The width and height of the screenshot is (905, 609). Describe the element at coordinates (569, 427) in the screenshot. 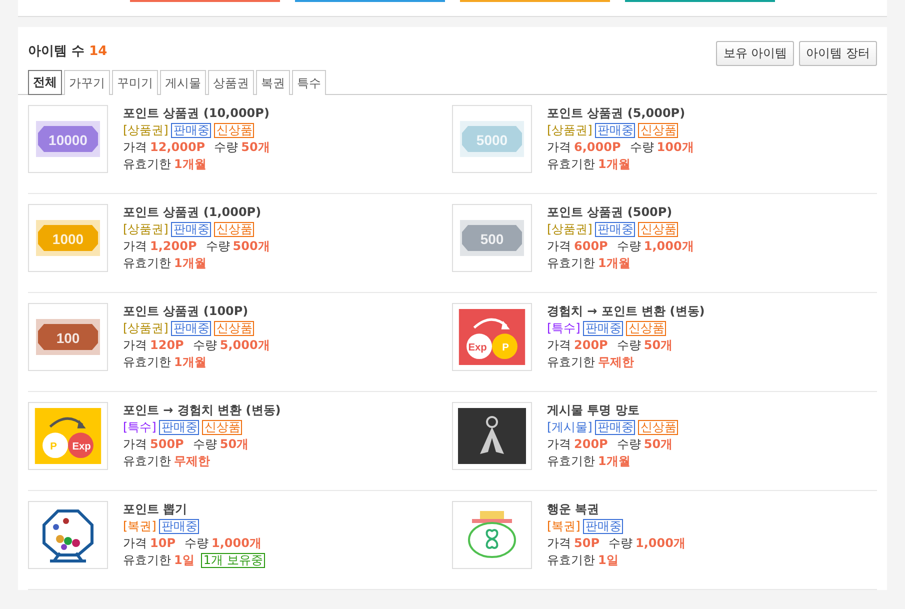

I see `category-label: [게시물]` at that location.